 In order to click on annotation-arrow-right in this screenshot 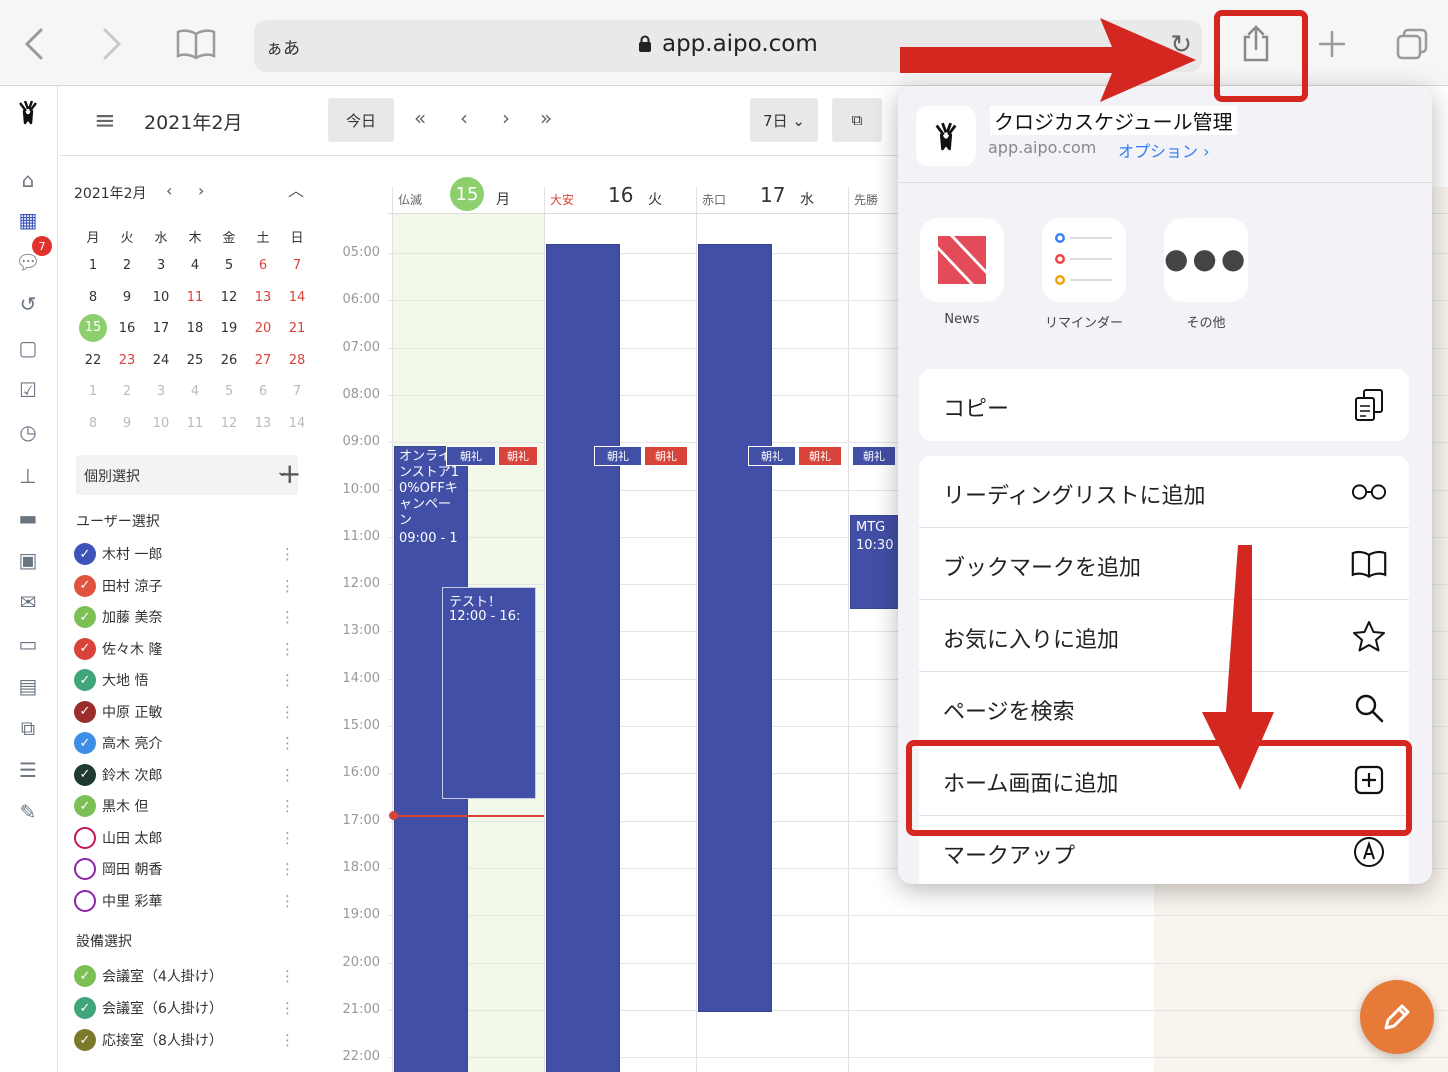, I will do `click(1048, 60)`.